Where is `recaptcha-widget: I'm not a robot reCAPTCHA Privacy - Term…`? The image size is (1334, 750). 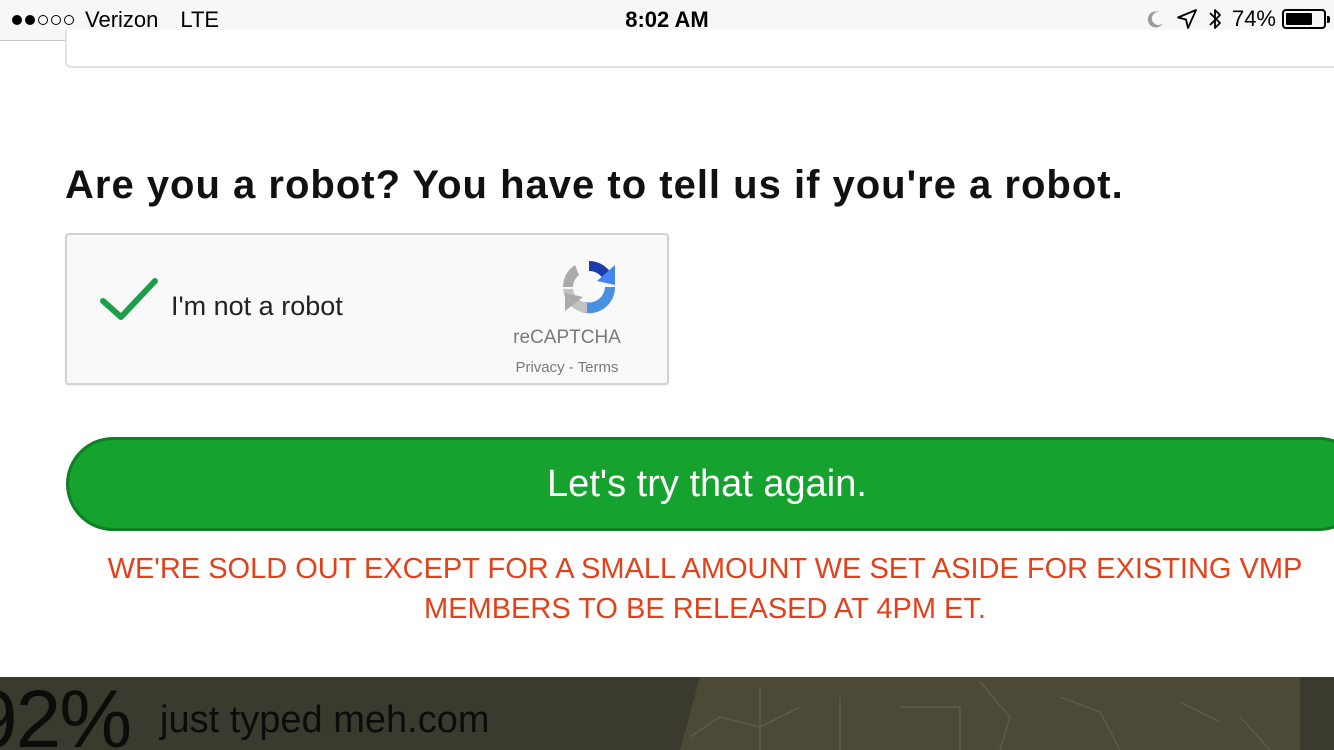 recaptcha-widget: I'm not a robot reCAPTCHA Privacy - Term… is located at coordinates (367, 309).